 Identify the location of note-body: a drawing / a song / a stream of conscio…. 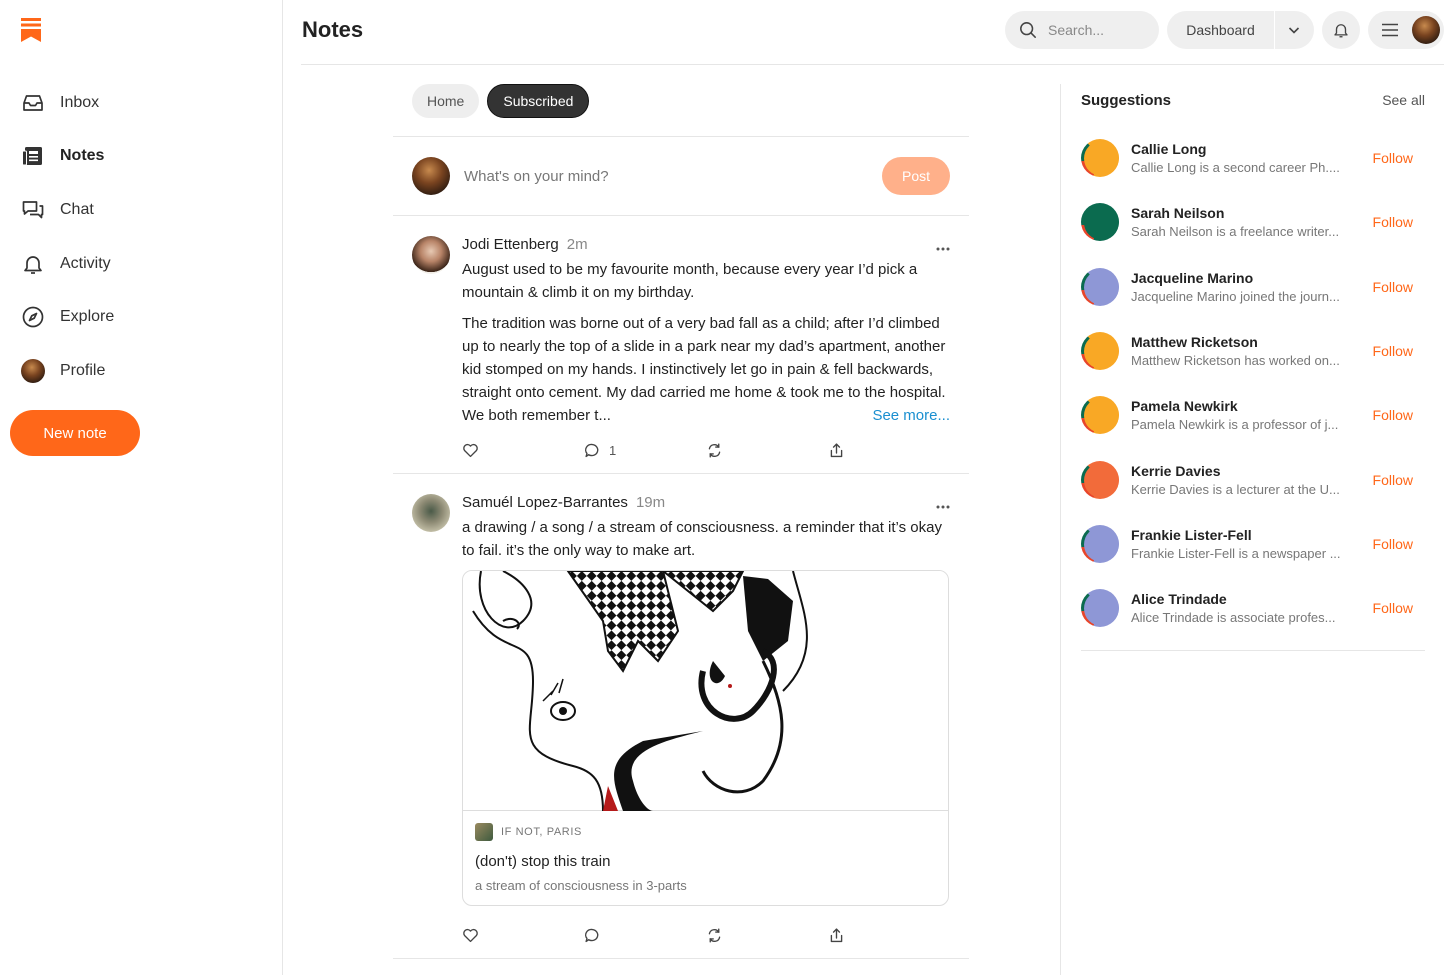
(706, 539).